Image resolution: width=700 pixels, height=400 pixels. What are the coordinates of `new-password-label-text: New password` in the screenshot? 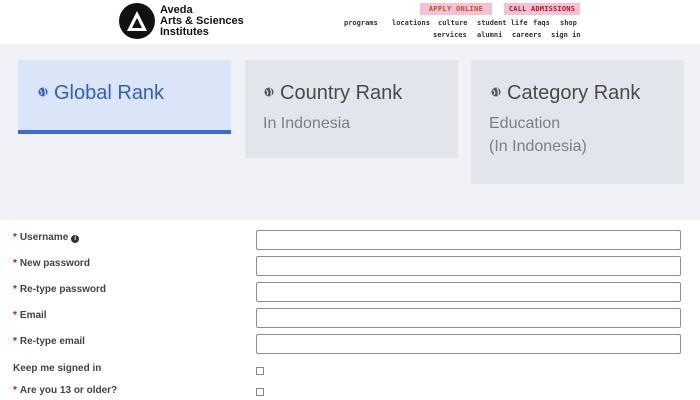 It's located at (54, 263).